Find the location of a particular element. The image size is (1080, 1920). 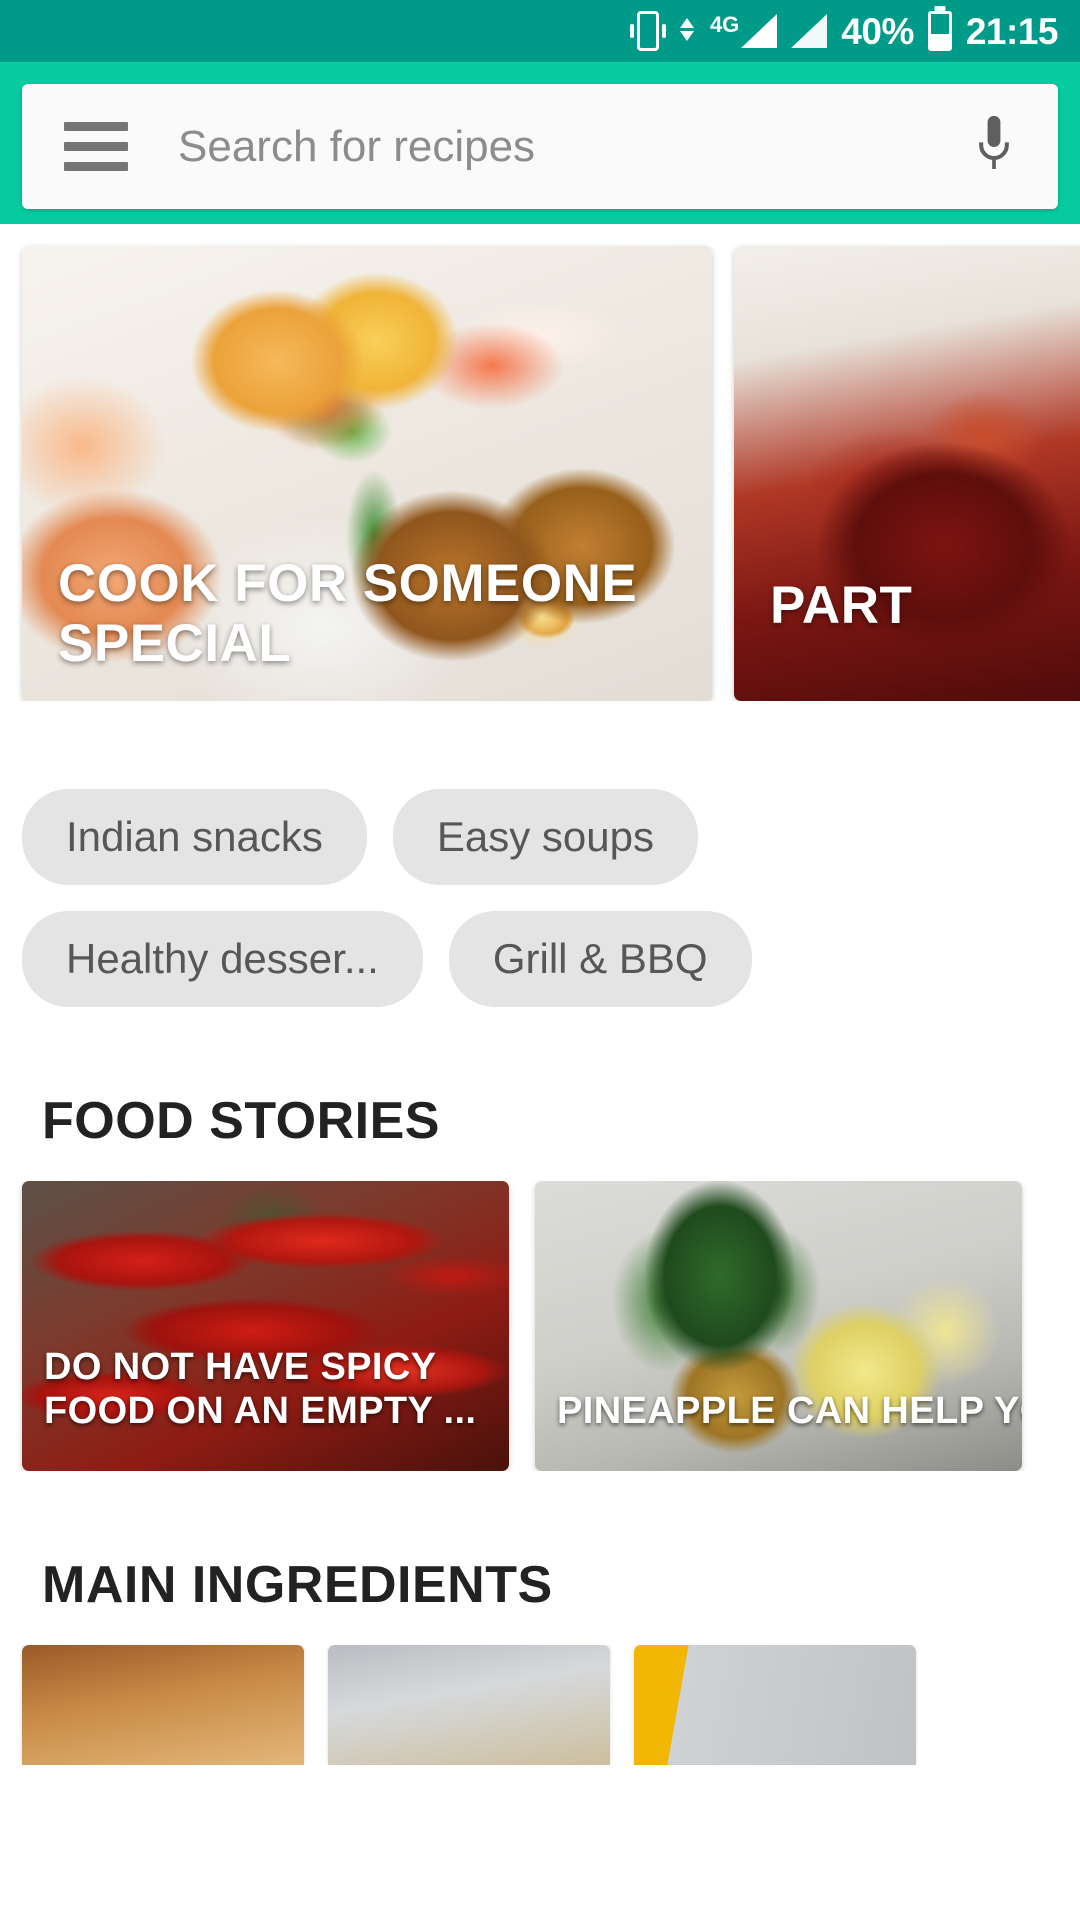

app-header is located at coordinates (540, 143).